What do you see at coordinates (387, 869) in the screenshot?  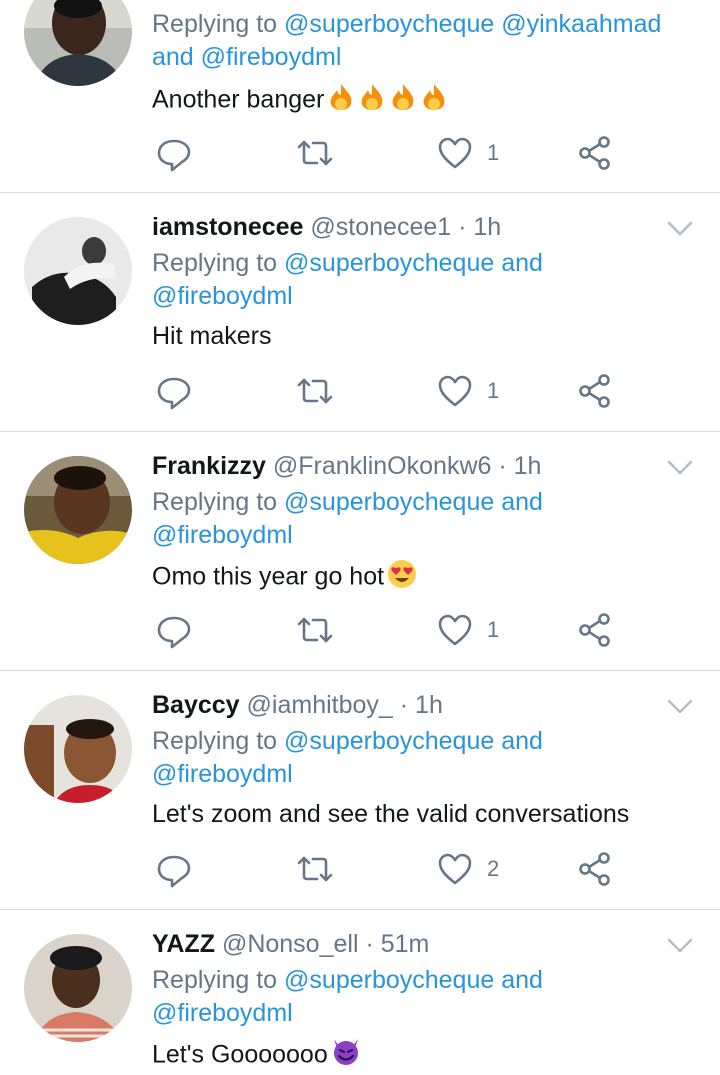 I see `tweet-actions: 2` at bounding box center [387, 869].